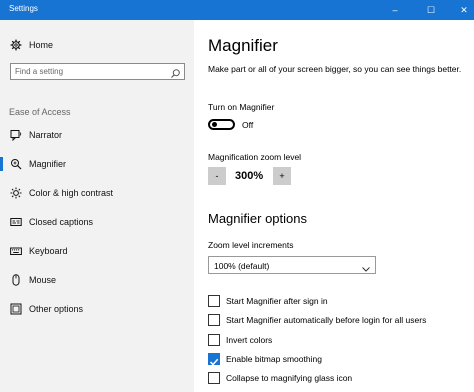 This screenshot has width=474, height=392. What do you see at coordinates (61, 222) in the screenshot?
I see `sidebar-item-label: Closed captions` at bounding box center [61, 222].